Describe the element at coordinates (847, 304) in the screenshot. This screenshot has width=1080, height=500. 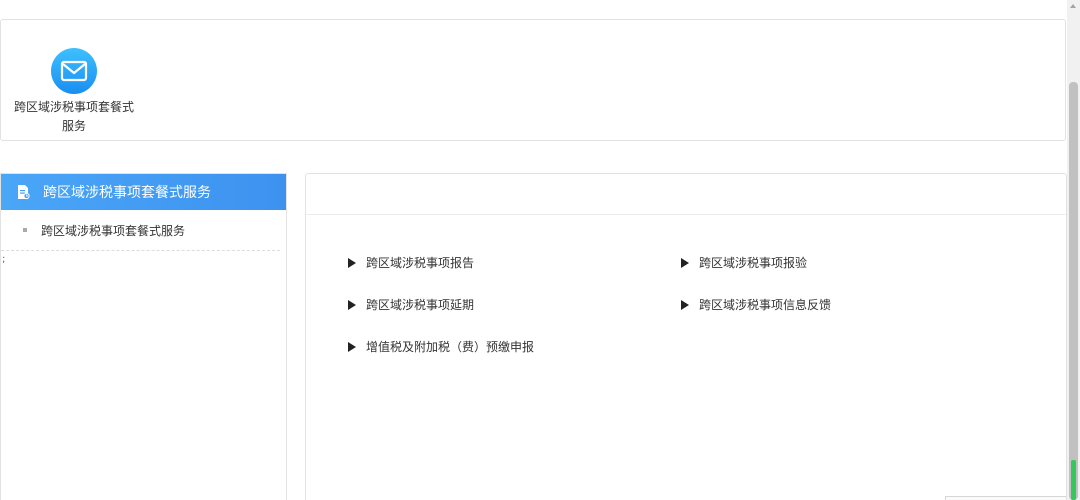
I see `link-cross-region-feedback: 跨区域涉税事项信息反馈` at that location.